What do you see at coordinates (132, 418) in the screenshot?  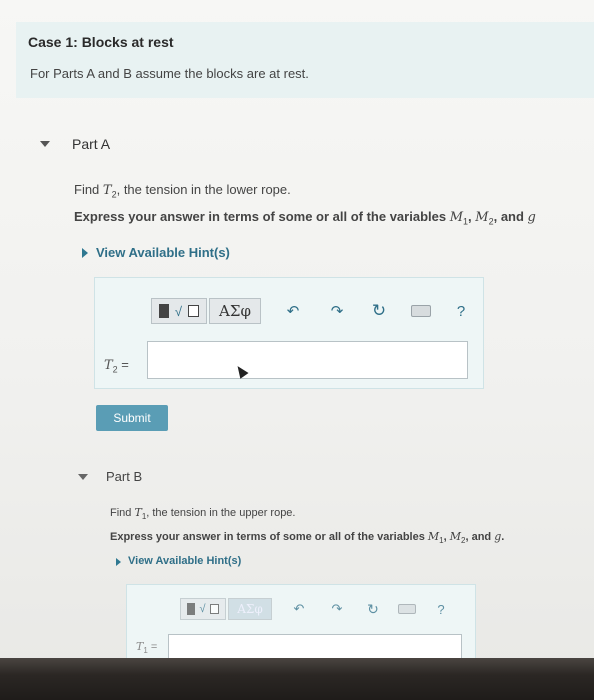 I see `submit-button: Submit` at bounding box center [132, 418].